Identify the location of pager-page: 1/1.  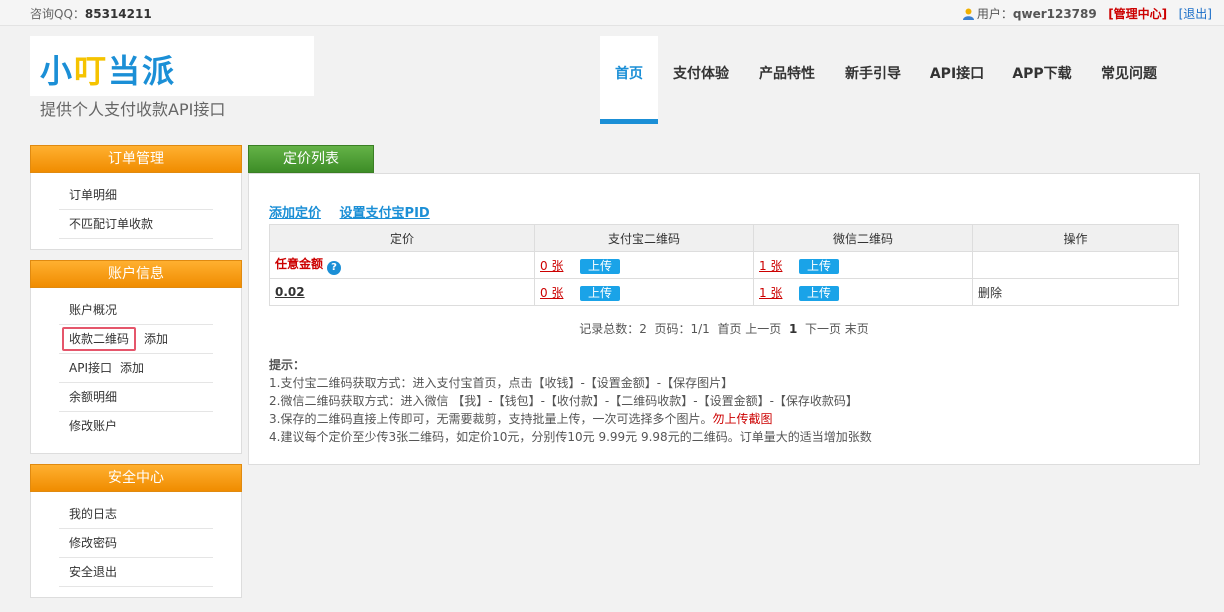
(700, 329).